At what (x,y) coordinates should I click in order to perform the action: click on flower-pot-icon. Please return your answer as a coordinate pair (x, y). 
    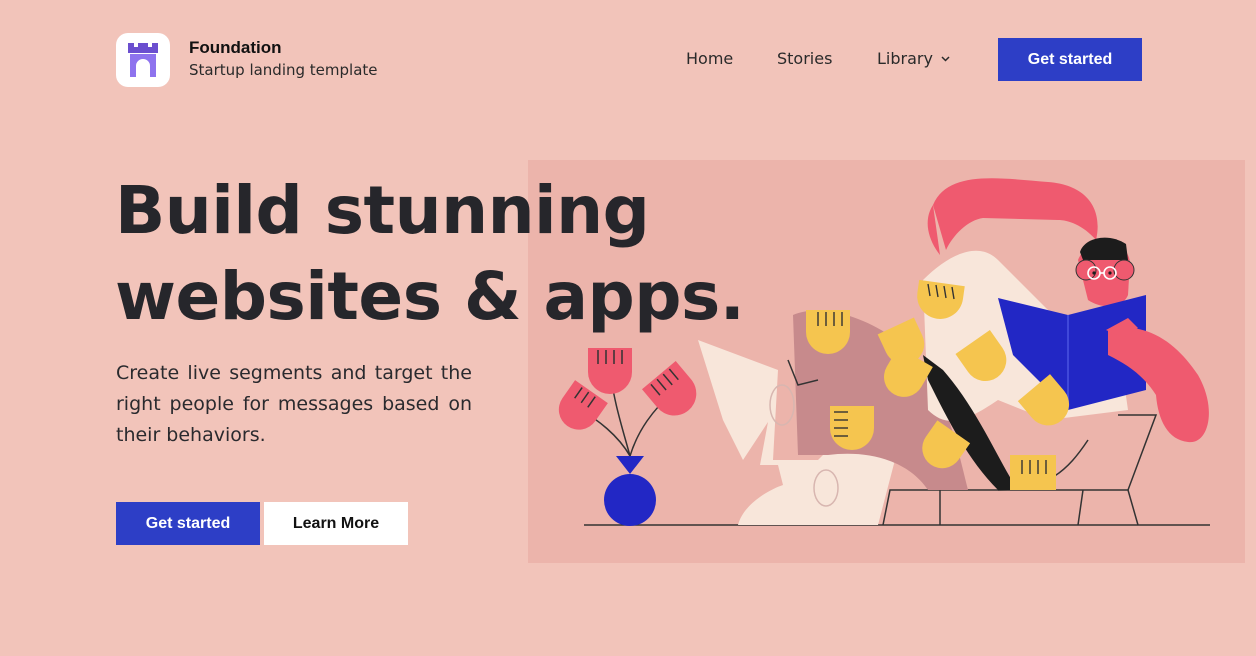
    Looking at the image, I should click on (627, 437).